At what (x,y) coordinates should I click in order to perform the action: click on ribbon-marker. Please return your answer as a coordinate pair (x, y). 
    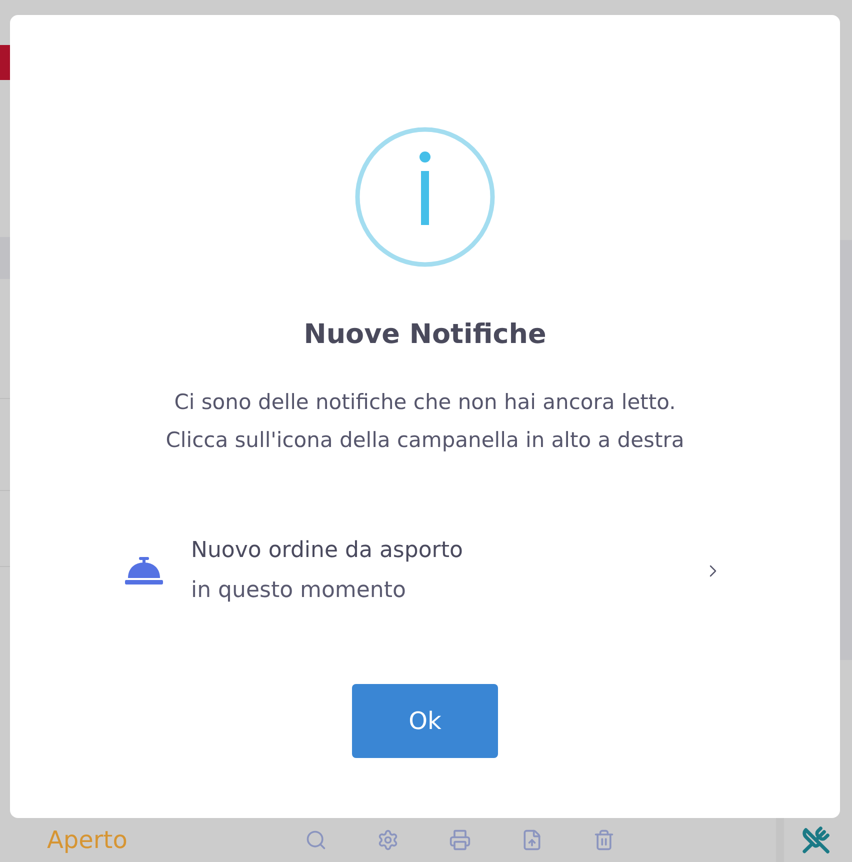
    Looking at the image, I should click on (5, 62).